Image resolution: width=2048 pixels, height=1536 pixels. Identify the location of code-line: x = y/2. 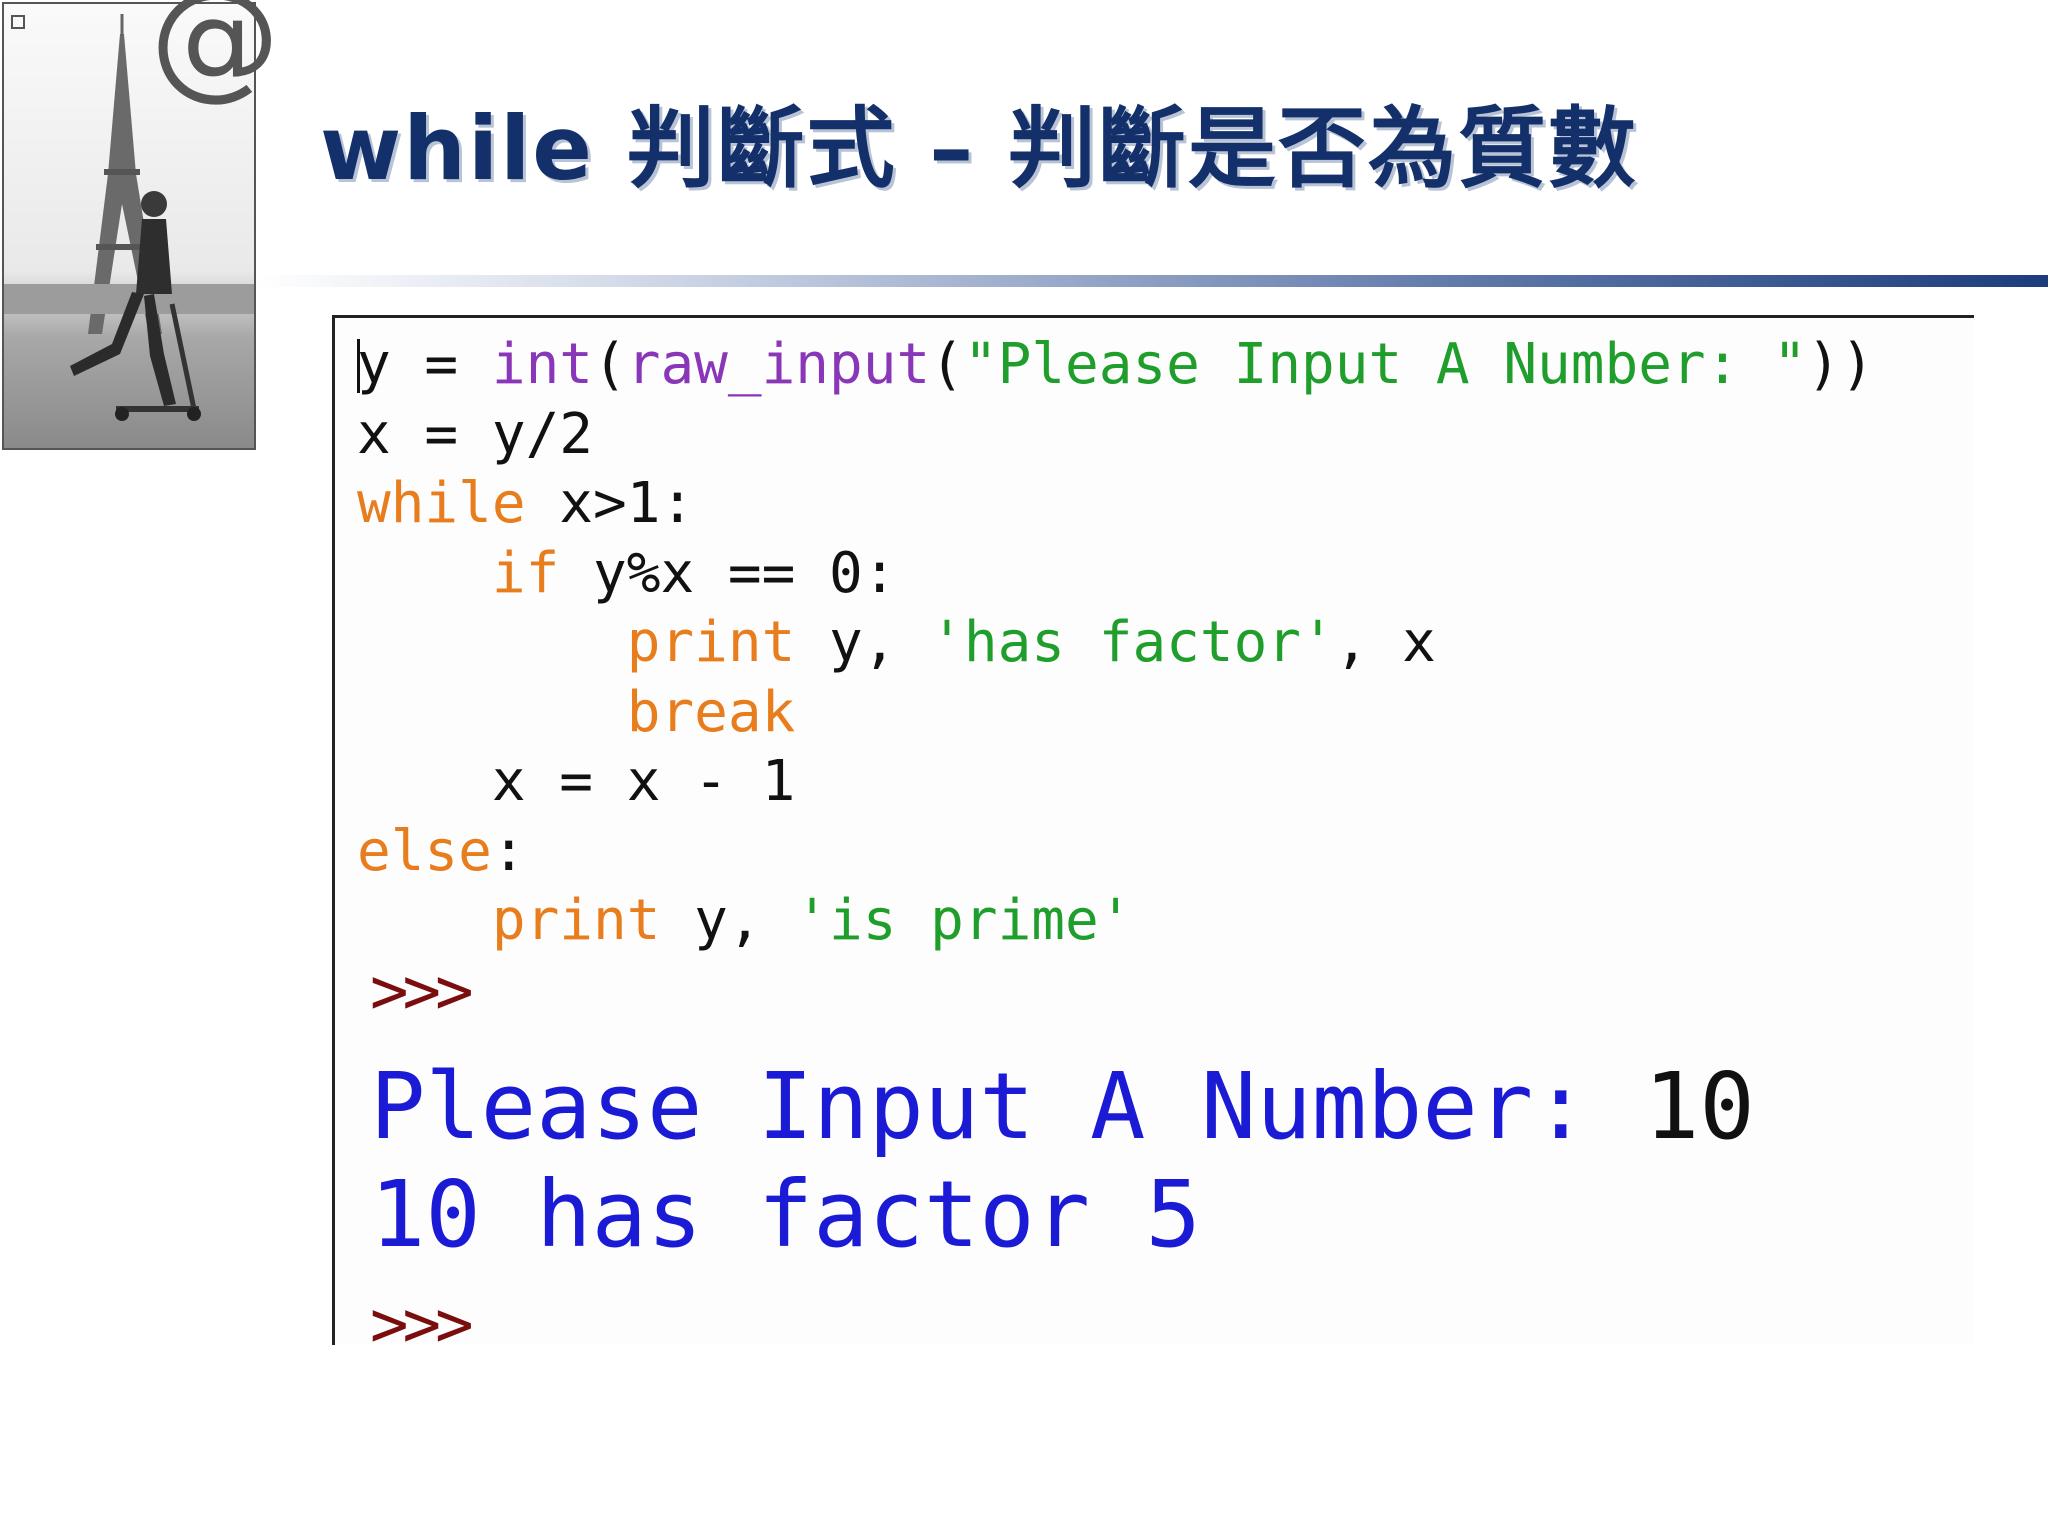
(475, 434).